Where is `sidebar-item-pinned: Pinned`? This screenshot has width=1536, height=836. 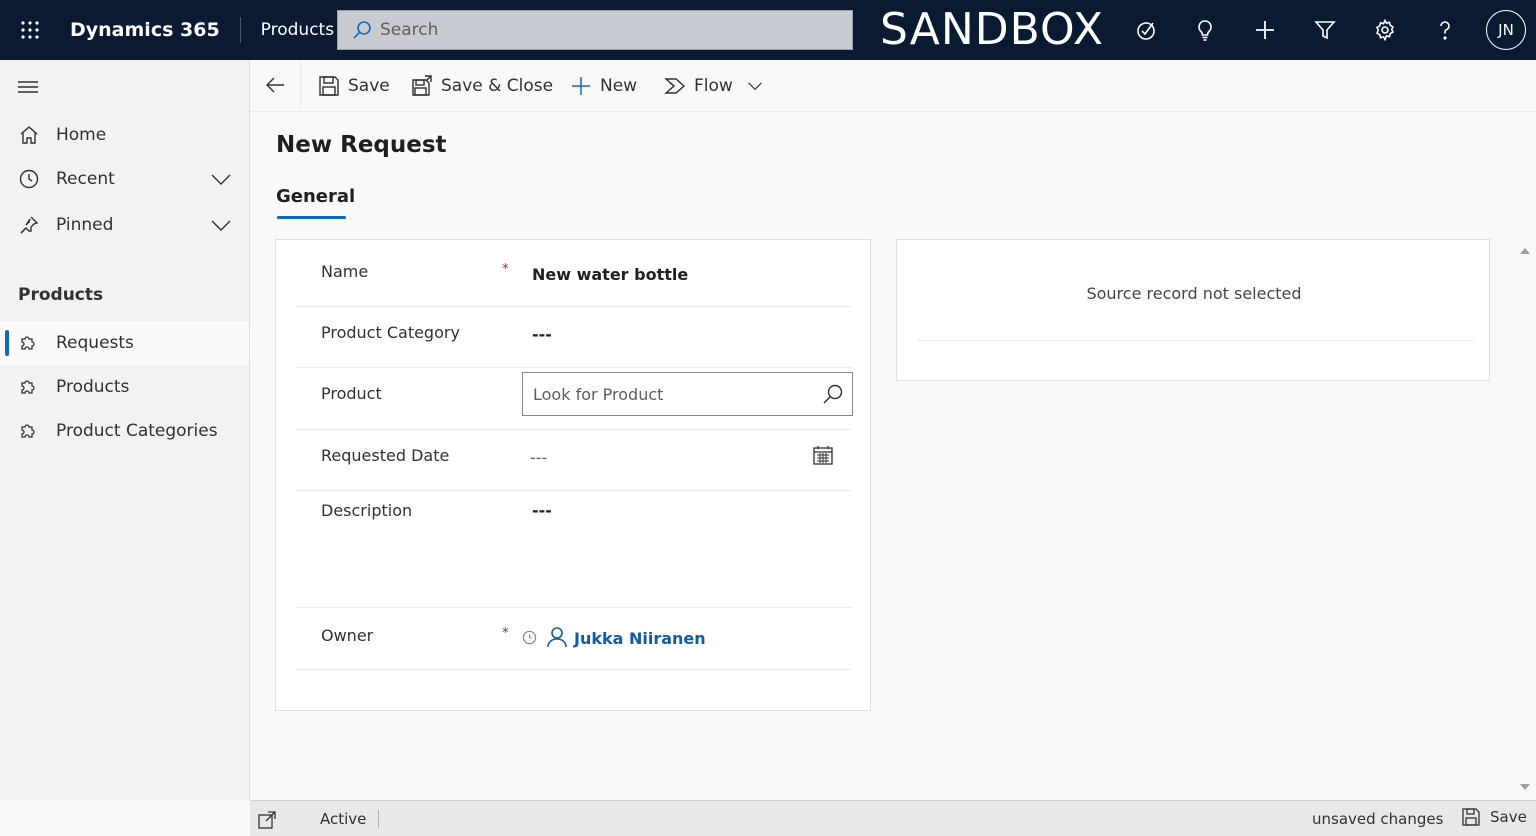 sidebar-item-pinned: Pinned is located at coordinates (124, 225).